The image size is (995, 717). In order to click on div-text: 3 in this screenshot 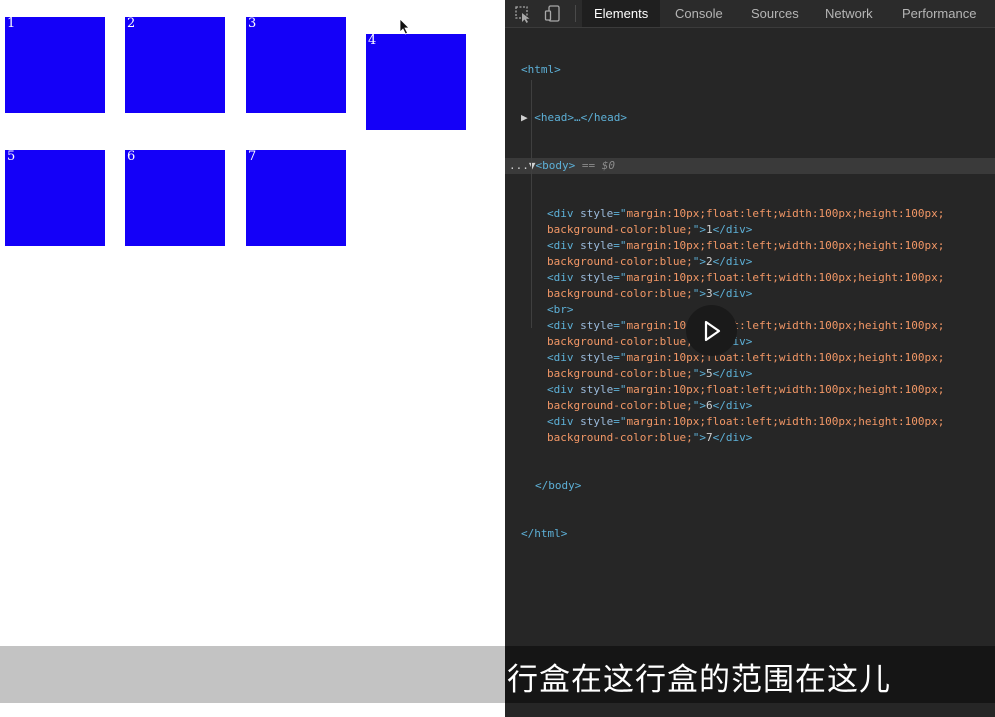, I will do `click(709, 293)`.